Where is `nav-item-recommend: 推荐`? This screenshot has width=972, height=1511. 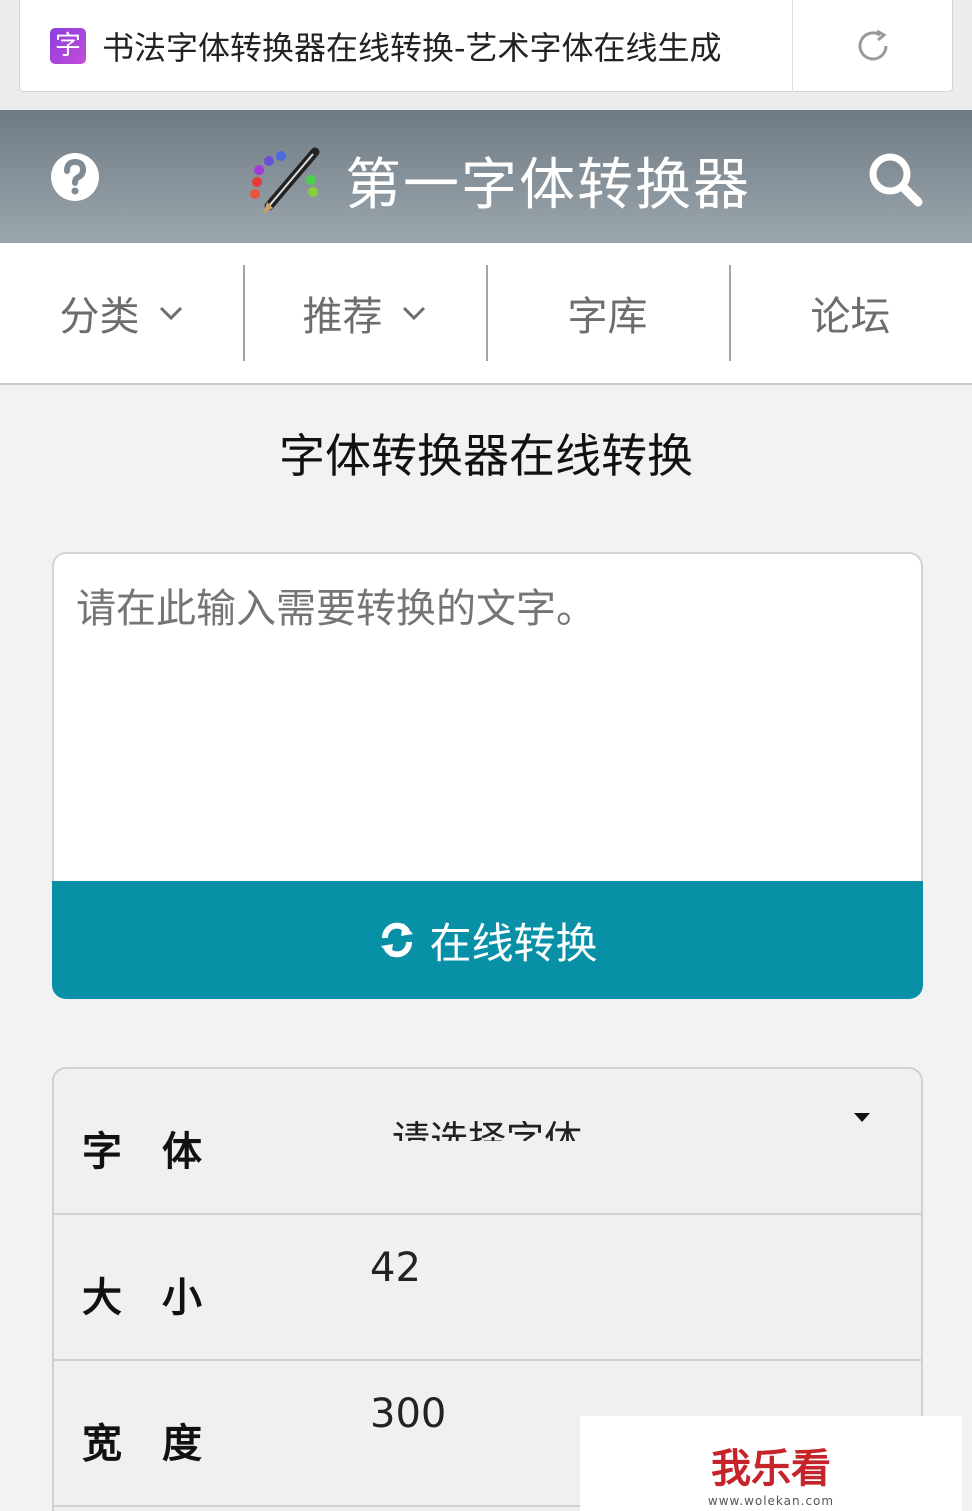
nav-item-recommend: 推荐 is located at coordinates (364, 313).